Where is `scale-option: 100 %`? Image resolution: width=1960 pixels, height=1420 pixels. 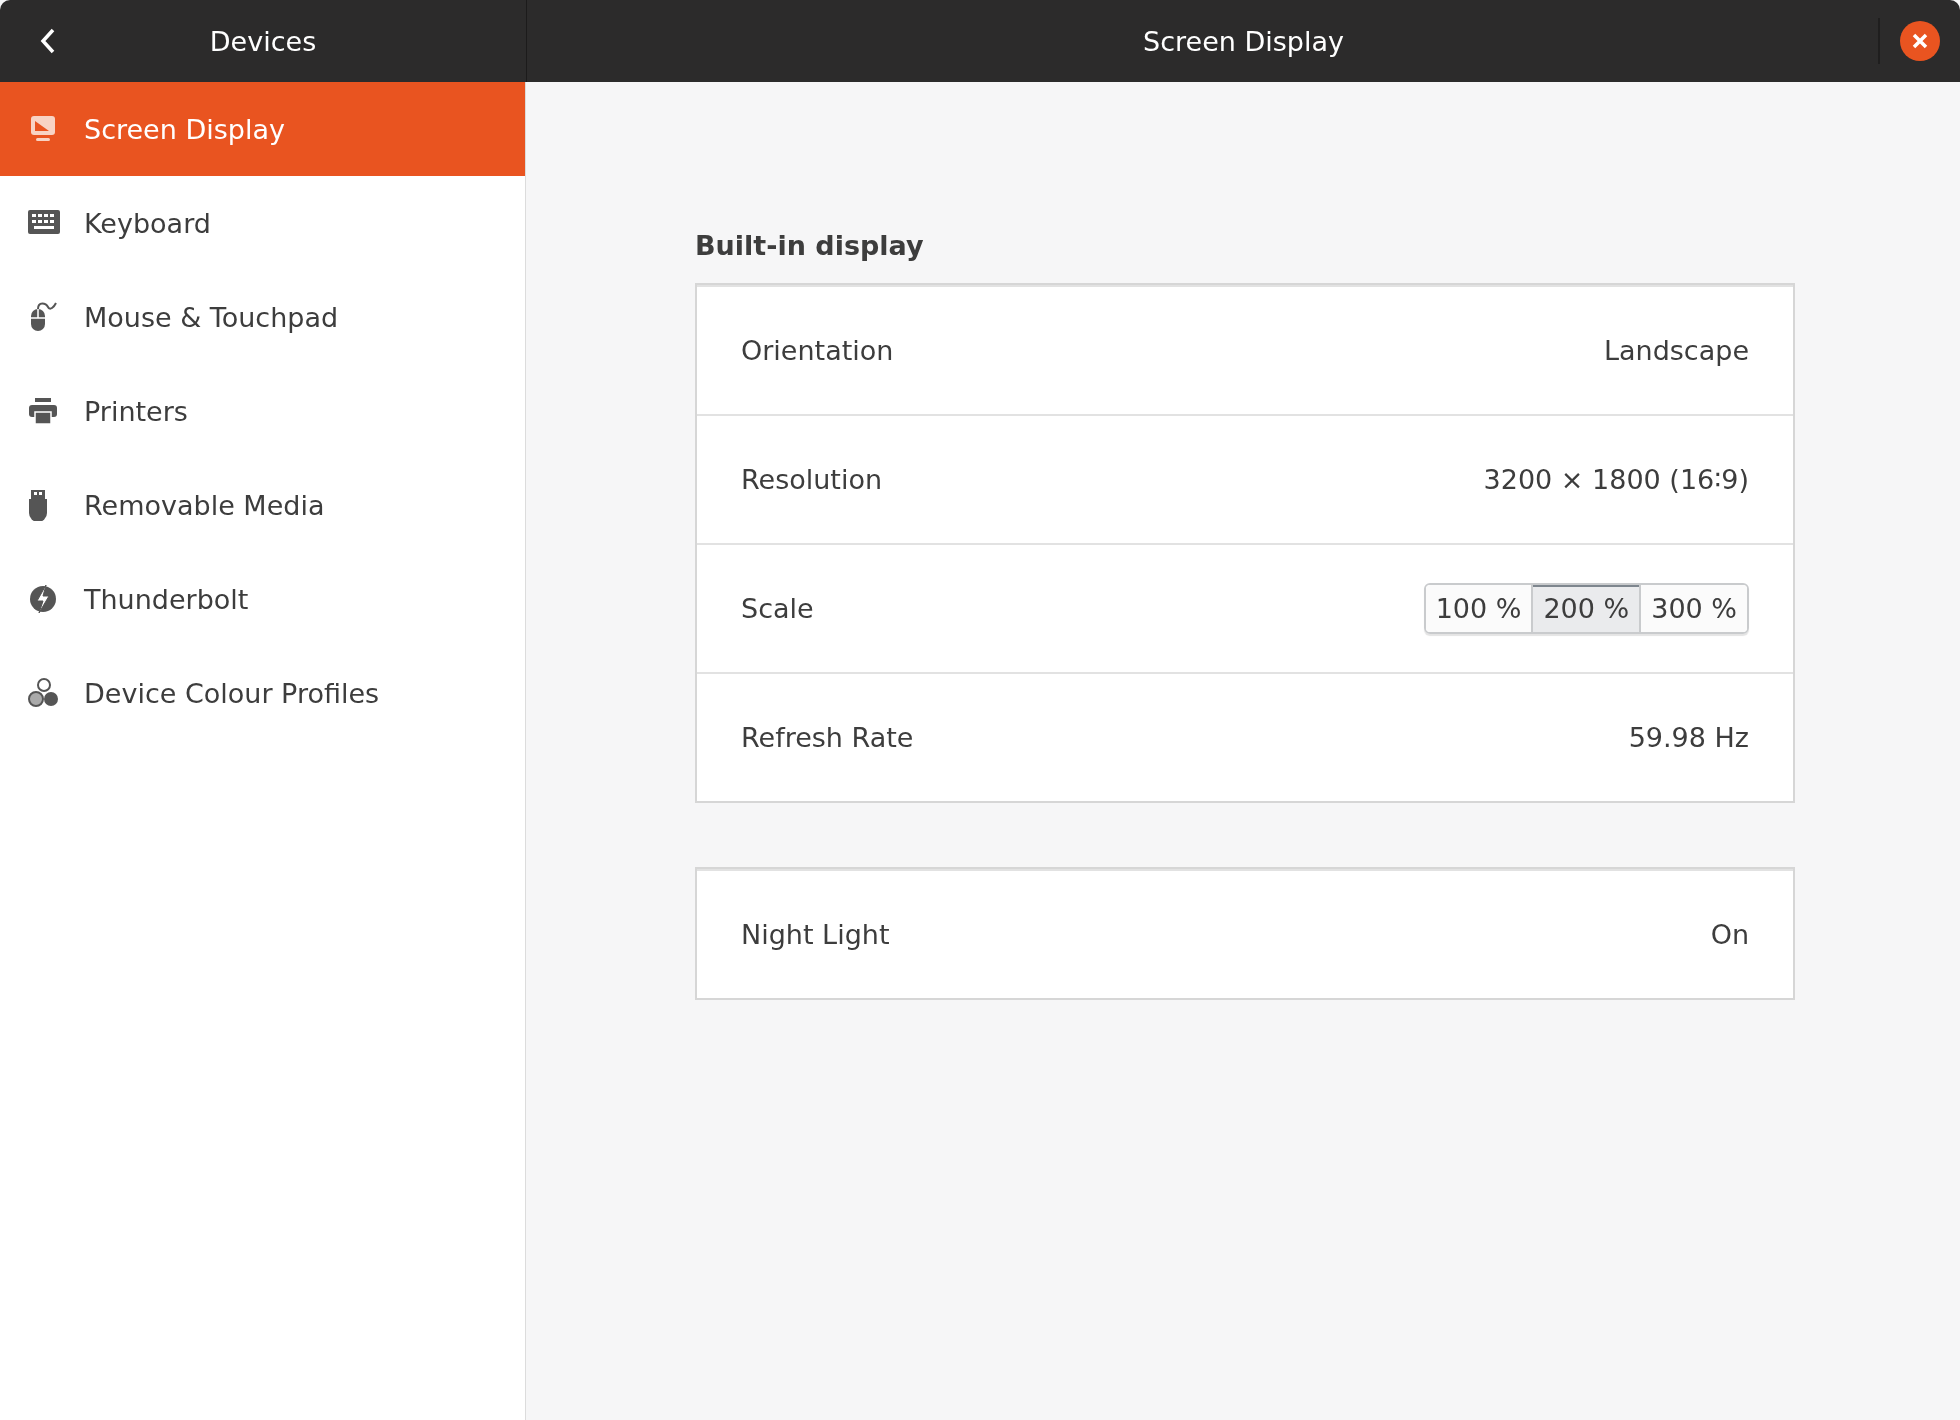 scale-option: 100 % is located at coordinates (1478, 608).